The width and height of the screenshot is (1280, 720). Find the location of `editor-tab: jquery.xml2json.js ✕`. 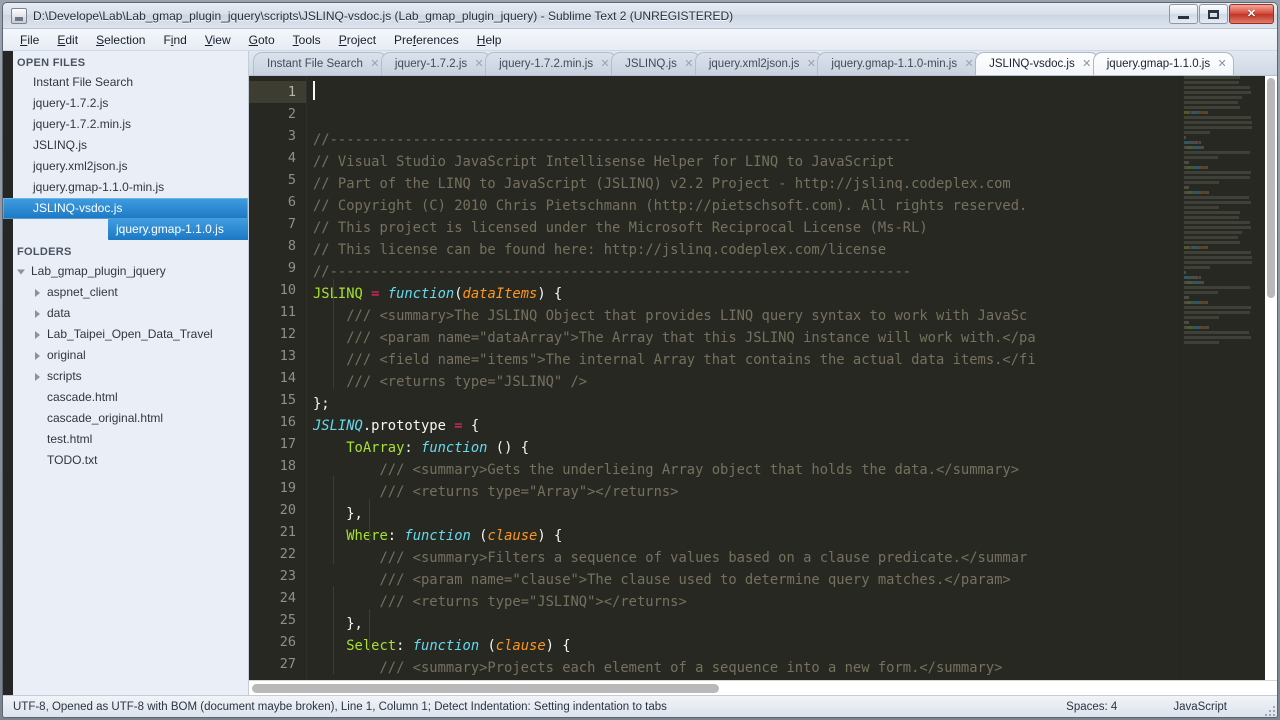

editor-tab: jquery.xml2json.js ✕ is located at coordinates (759, 63).